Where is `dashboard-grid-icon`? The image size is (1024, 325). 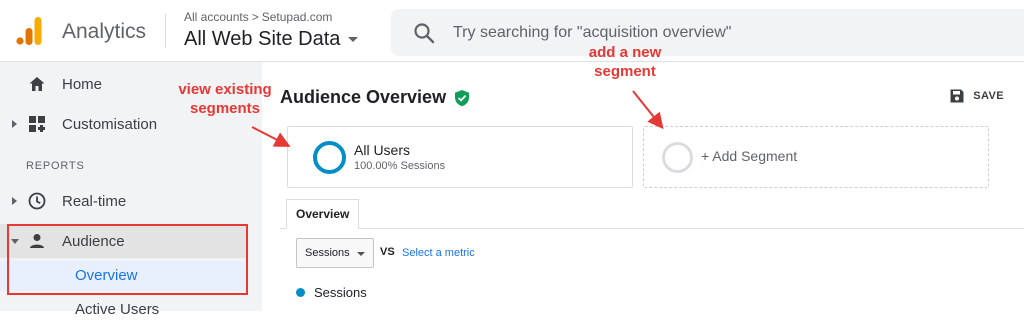
dashboard-grid-icon is located at coordinates (37, 124).